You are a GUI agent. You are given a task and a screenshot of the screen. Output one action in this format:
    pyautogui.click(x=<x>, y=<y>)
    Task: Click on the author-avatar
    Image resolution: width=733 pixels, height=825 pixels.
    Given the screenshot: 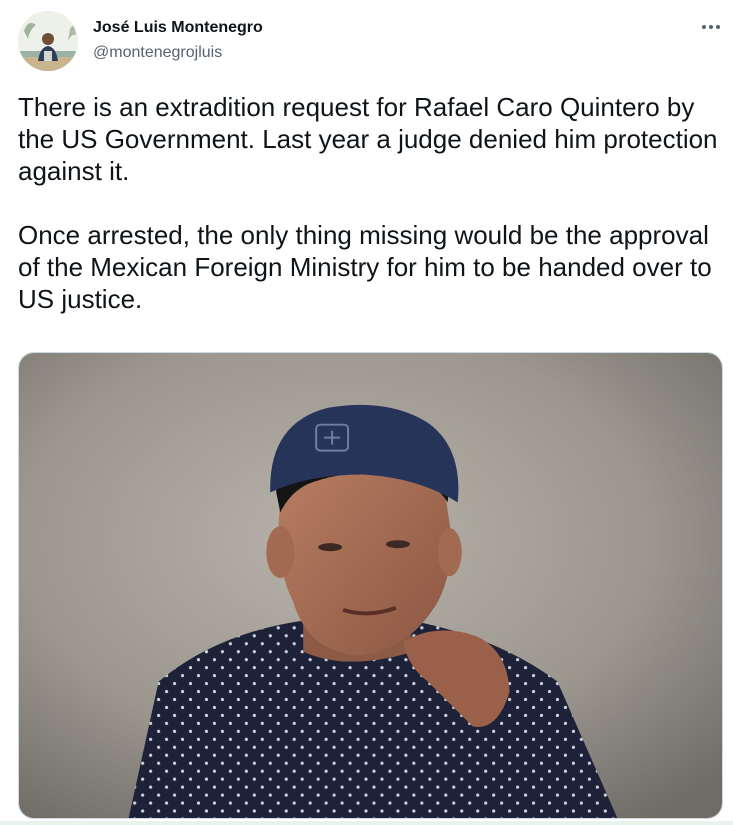 What is the action you would take?
    pyautogui.click(x=48, y=41)
    